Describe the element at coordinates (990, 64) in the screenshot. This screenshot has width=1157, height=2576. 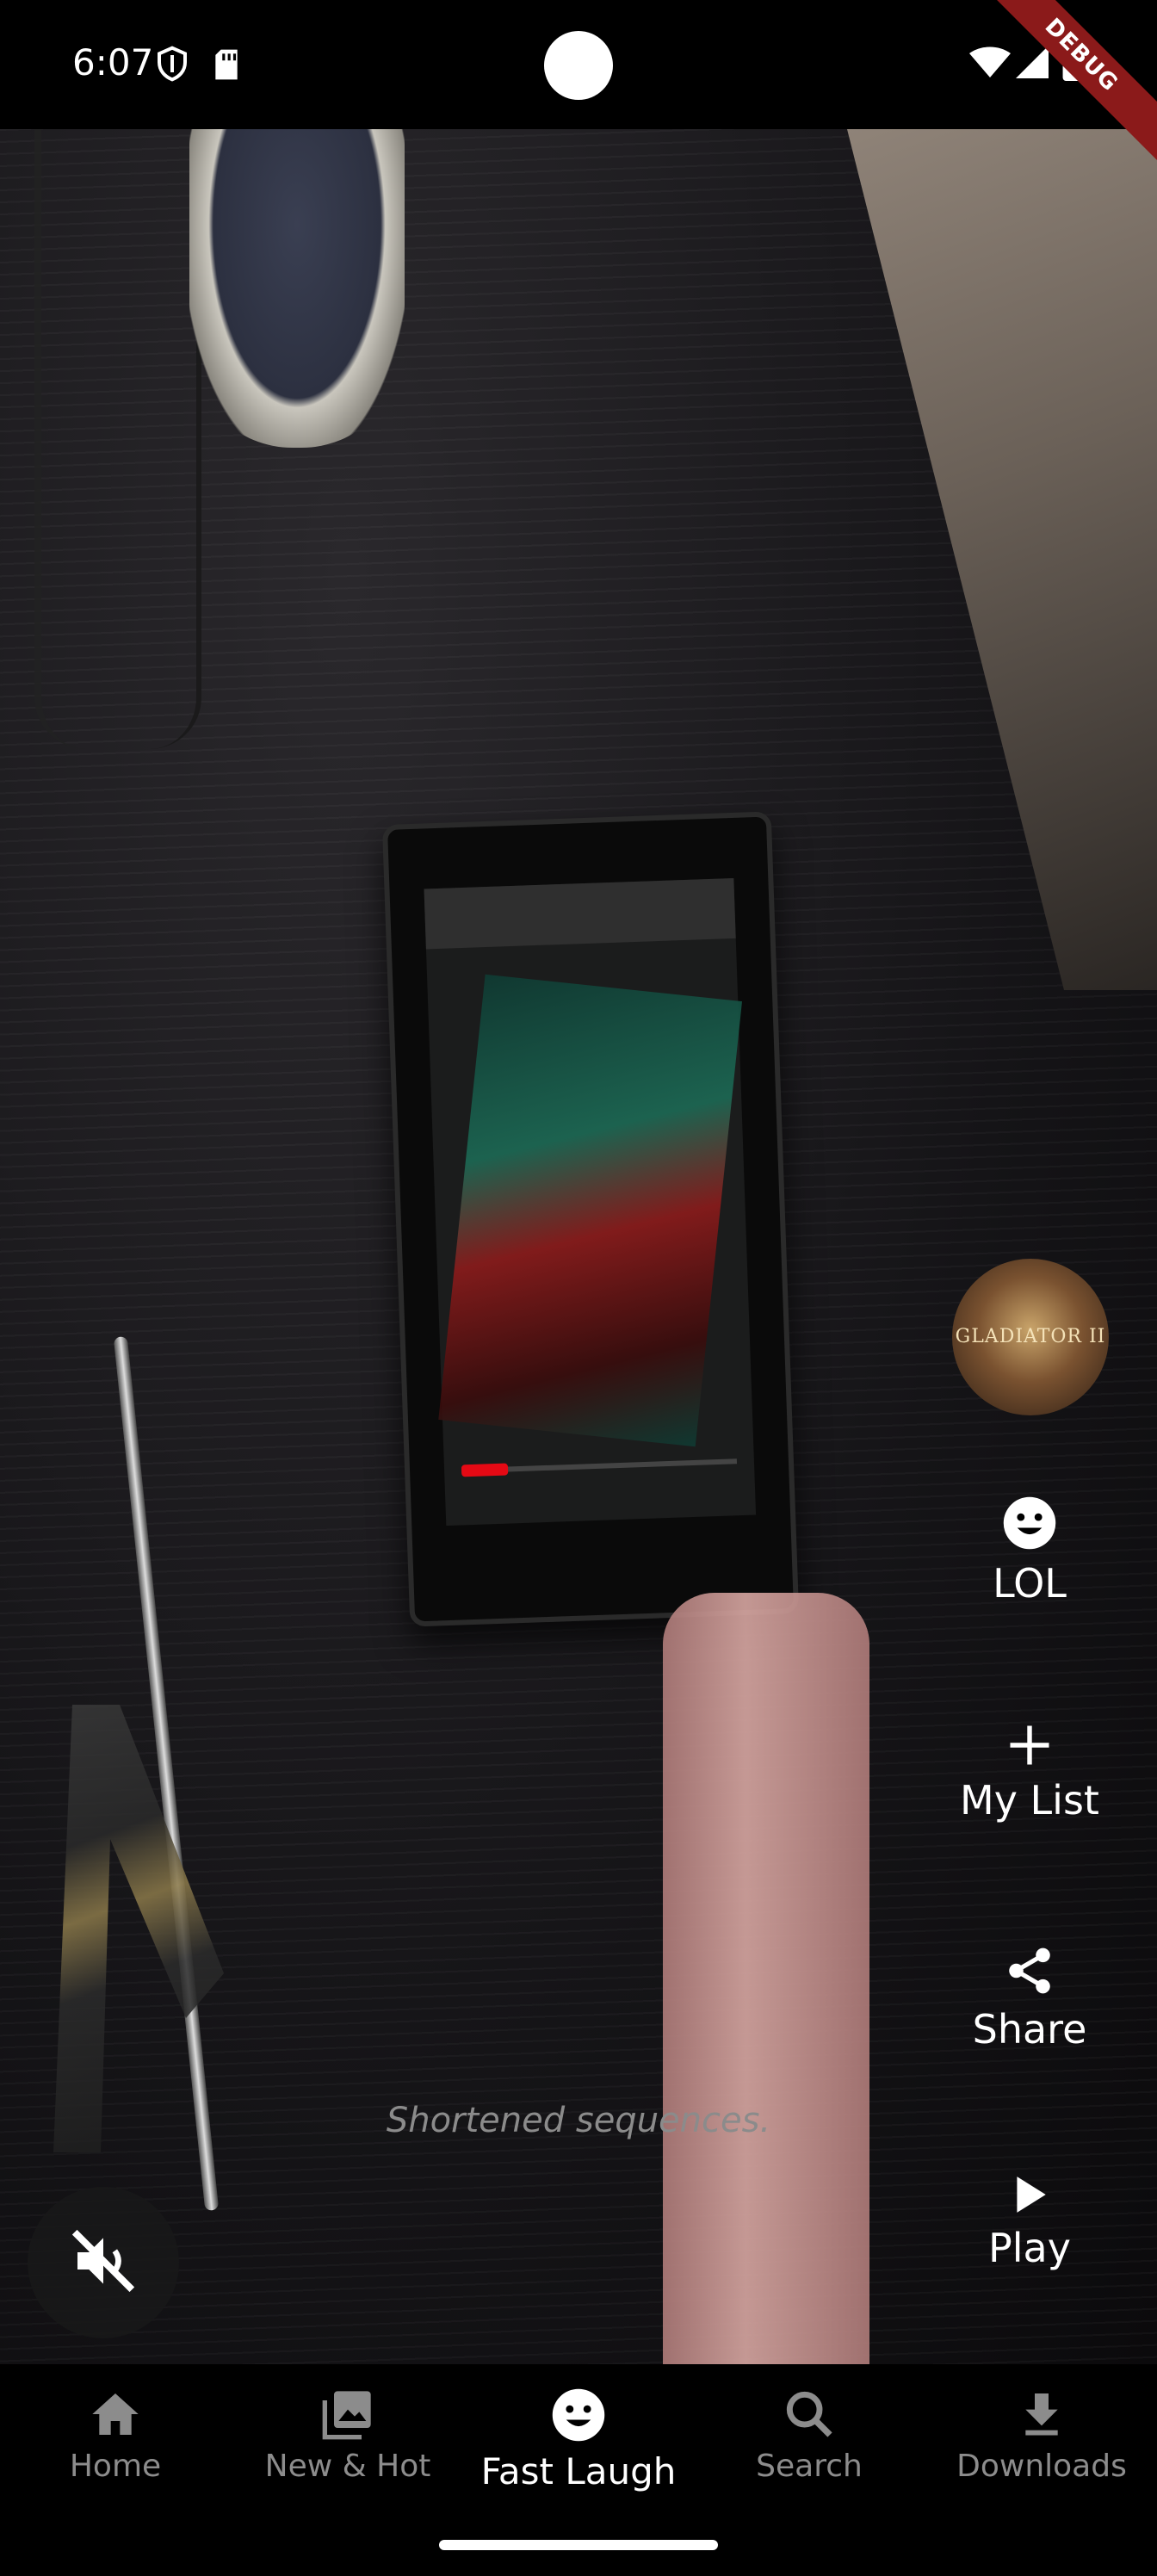
I see `wifi-icon` at that location.